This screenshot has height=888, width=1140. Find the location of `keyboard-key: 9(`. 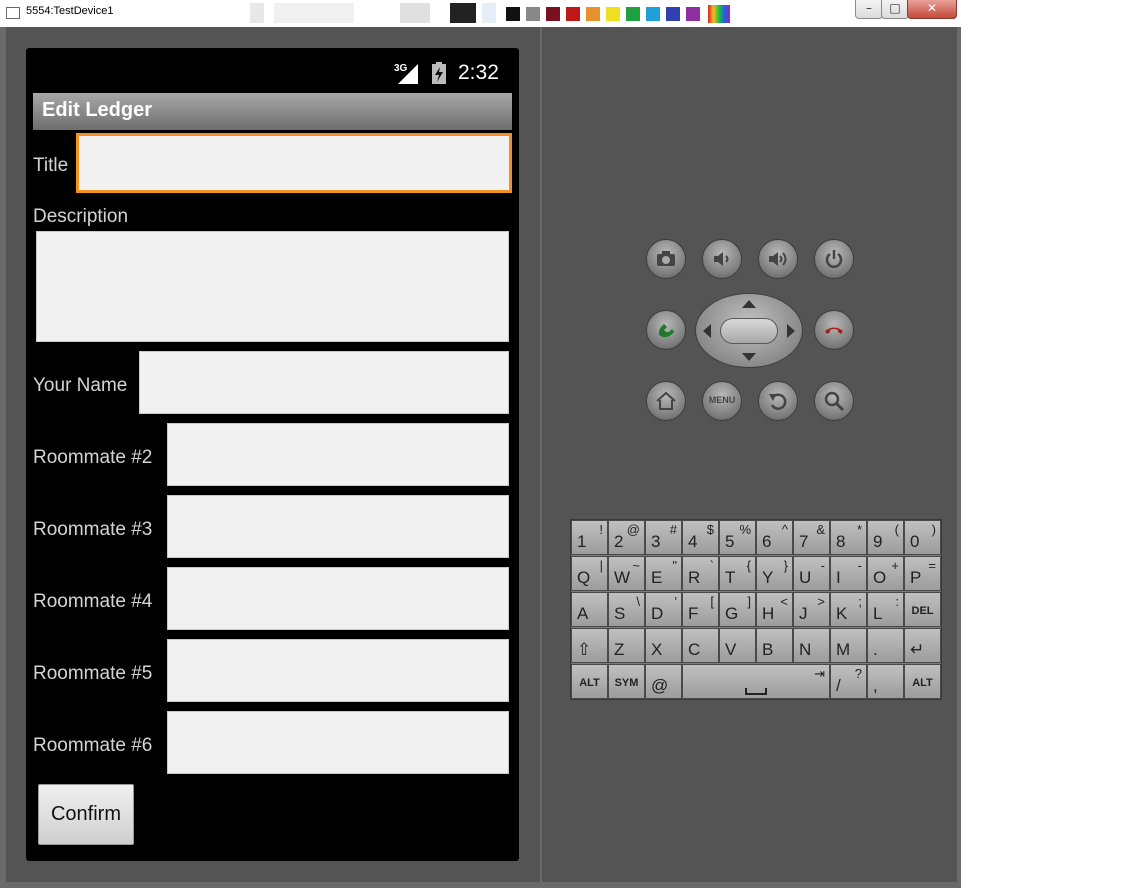

keyboard-key: 9( is located at coordinates (885, 537).